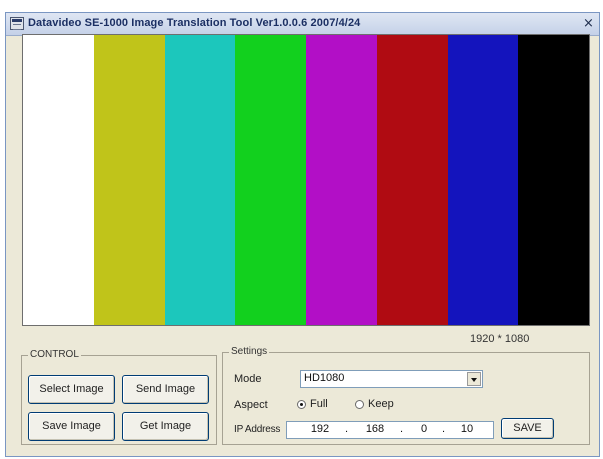 The image size is (603, 459). What do you see at coordinates (17, 23) in the screenshot?
I see `app-icon` at bounding box center [17, 23].